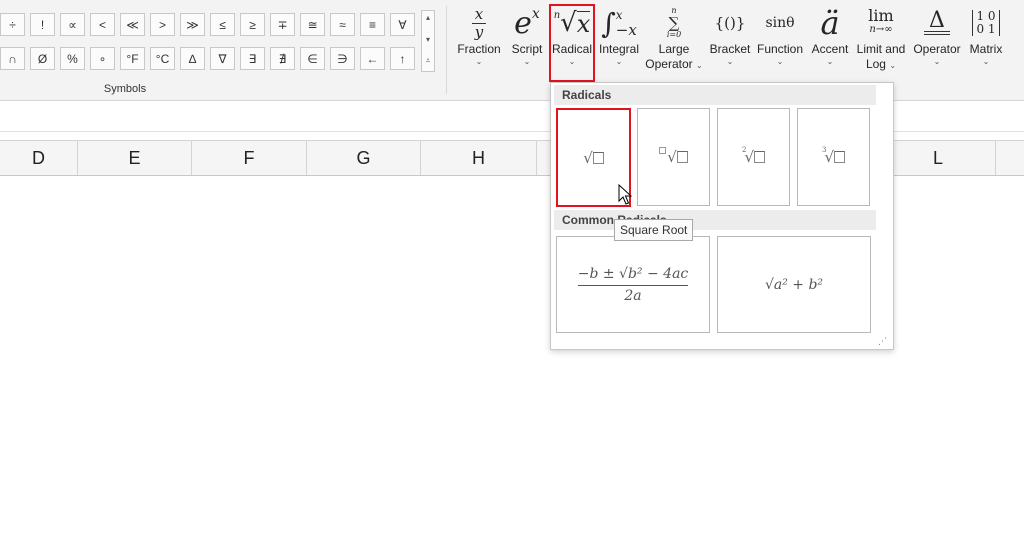  What do you see at coordinates (527, 23) in the screenshot?
I see `script-icon: e x` at bounding box center [527, 23].